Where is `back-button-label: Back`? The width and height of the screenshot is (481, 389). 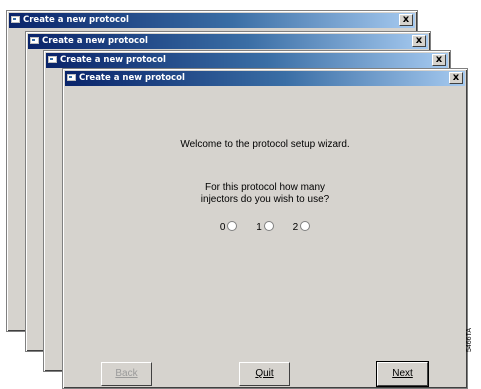 back-button-label: Back is located at coordinates (126, 373).